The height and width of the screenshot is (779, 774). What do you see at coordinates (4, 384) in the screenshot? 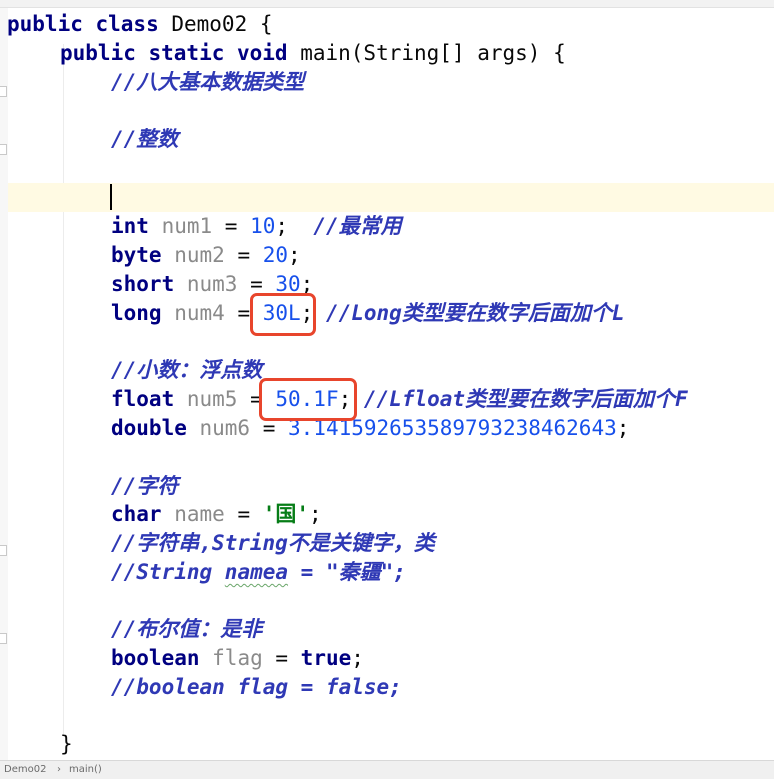
I see `editor-gutter` at bounding box center [4, 384].